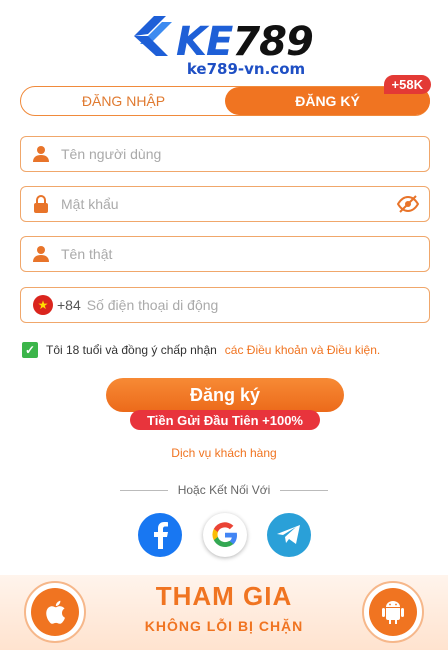  I want to click on logo-wordmark: KE789, so click(245, 42).